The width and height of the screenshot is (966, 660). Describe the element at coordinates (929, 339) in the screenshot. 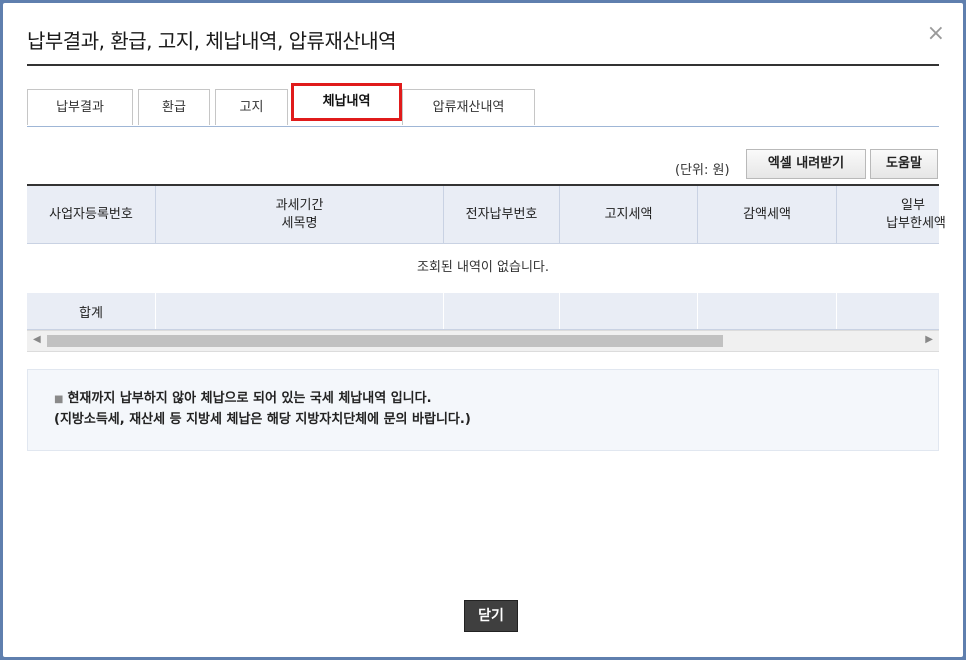

I see `scroll-right-icon: ▶` at that location.